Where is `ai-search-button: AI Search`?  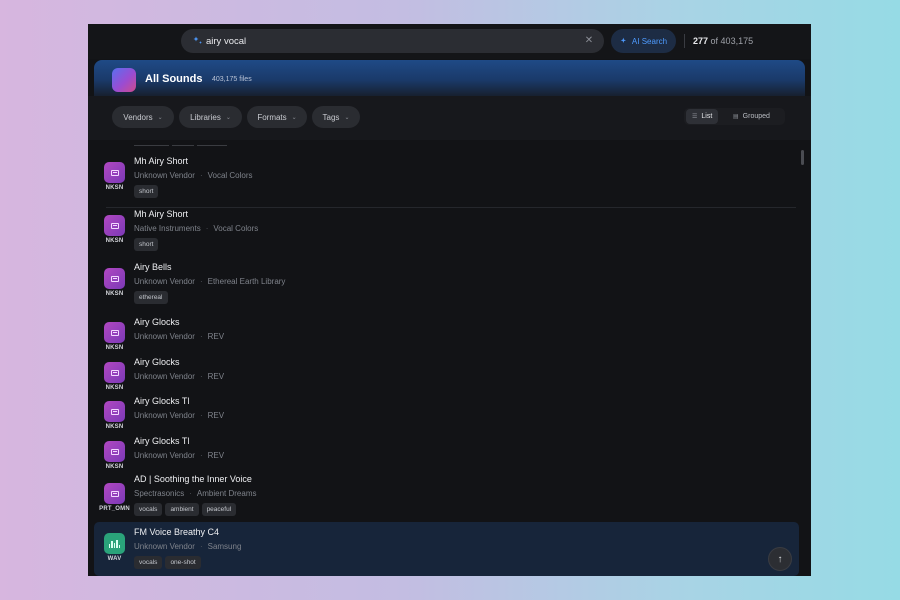 ai-search-button: AI Search is located at coordinates (643, 41).